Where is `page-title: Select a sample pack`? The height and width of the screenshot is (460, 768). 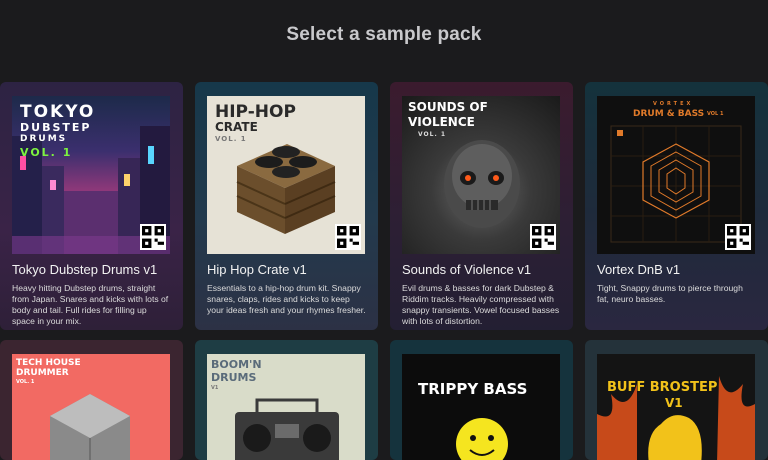
page-title: Select a sample pack is located at coordinates (384, 34).